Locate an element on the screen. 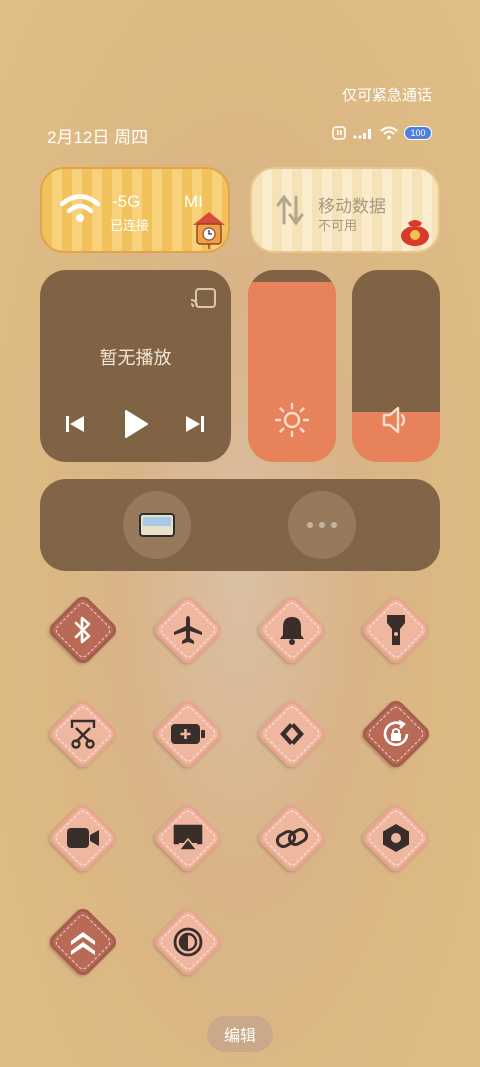 Image resolution: width=480 pixels, height=1067 pixels. volume-slider is located at coordinates (396, 366).